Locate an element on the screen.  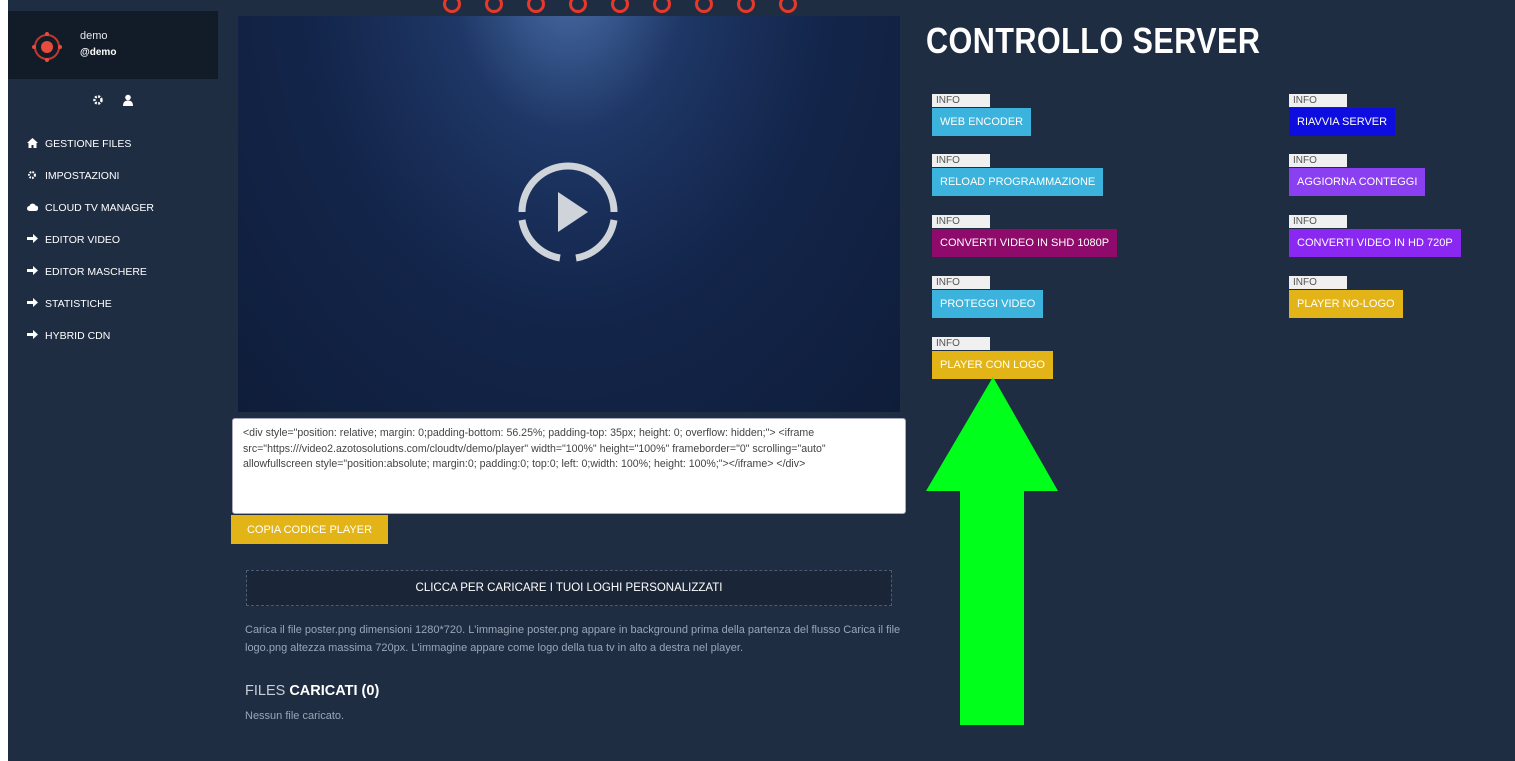
user-icon is located at coordinates (128, 101).